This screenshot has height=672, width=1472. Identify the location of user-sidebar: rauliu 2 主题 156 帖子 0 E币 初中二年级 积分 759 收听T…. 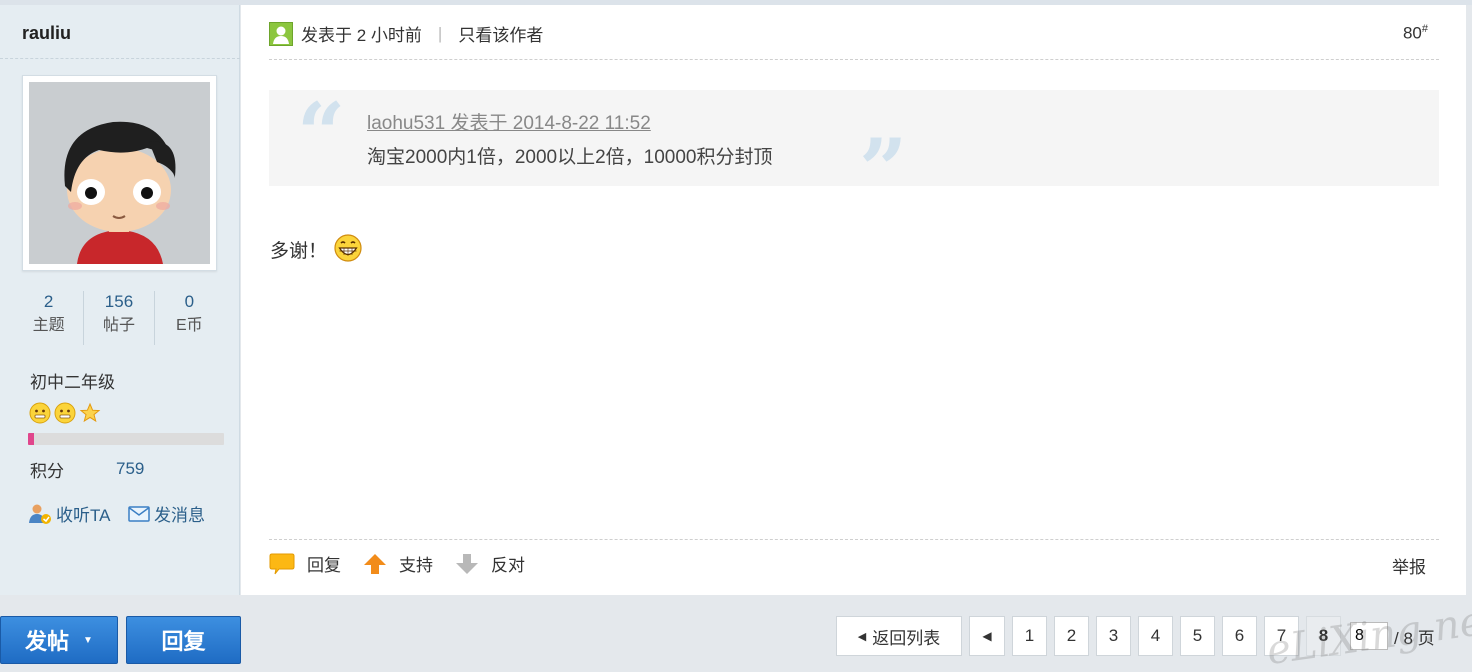
(120, 300).